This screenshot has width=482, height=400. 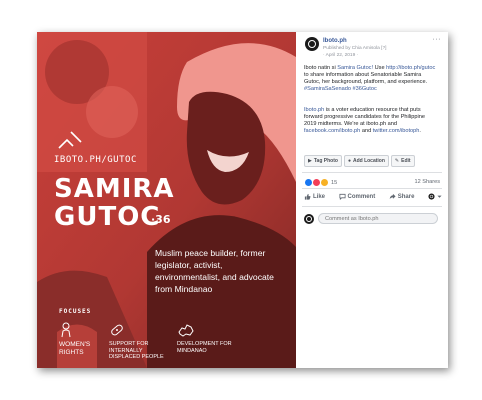 What do you see at coordinates (79, 339) in the screenshot?
I see `focus-womens-rights: WOMEN'S RIGHTS` at bounding box center [79, 339].